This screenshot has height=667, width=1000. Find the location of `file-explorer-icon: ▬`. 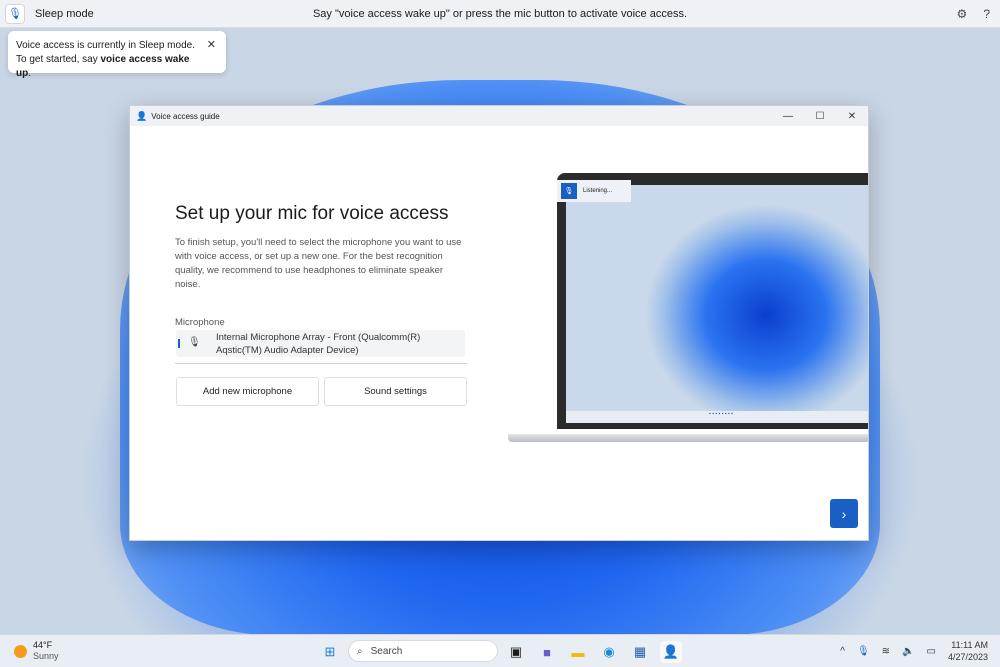

file-explorer-icon: ▬ is located at coordinates (578, 652).